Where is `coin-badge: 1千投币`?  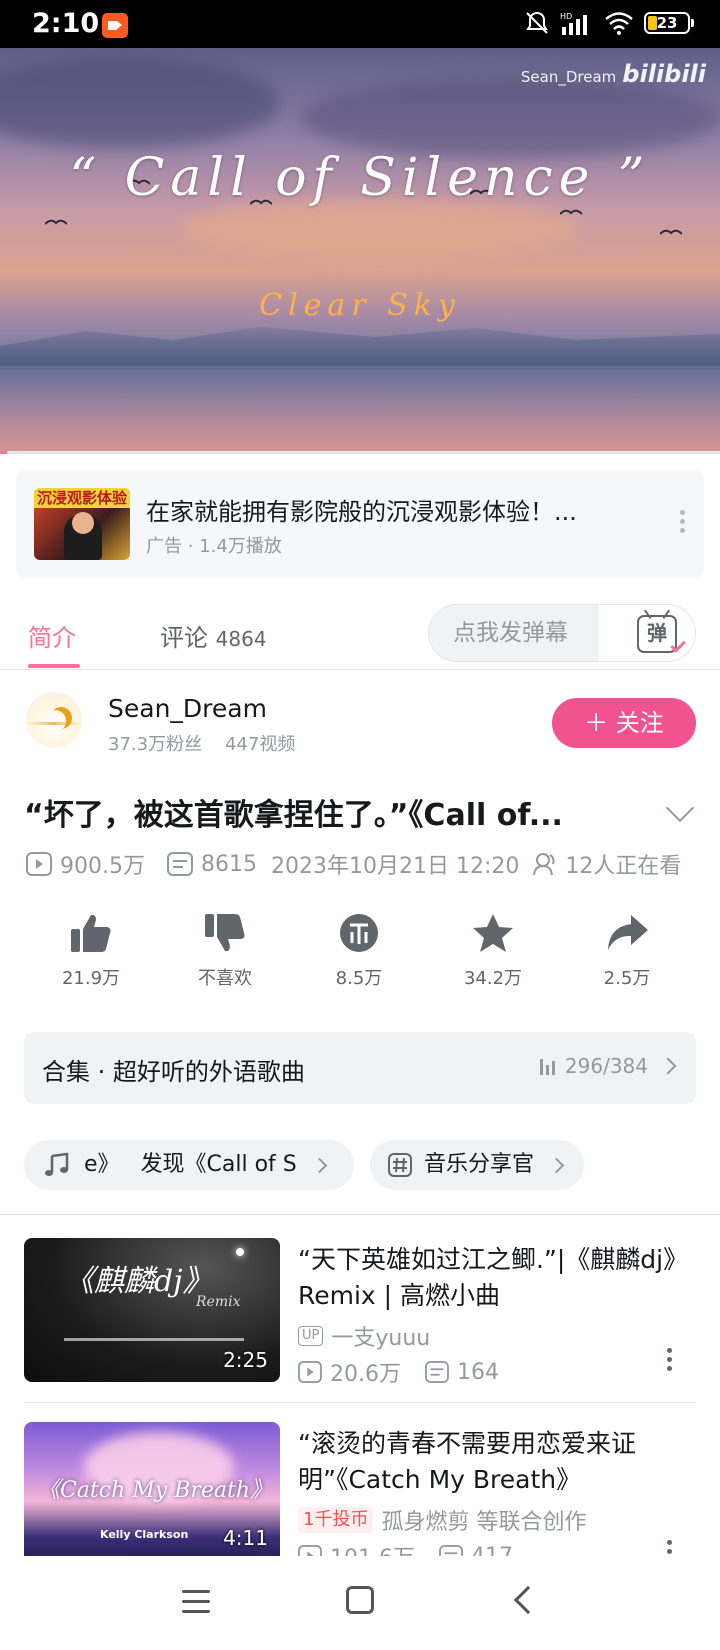 coin-badge: 1千投币 is located at coordinates (336, 1520).